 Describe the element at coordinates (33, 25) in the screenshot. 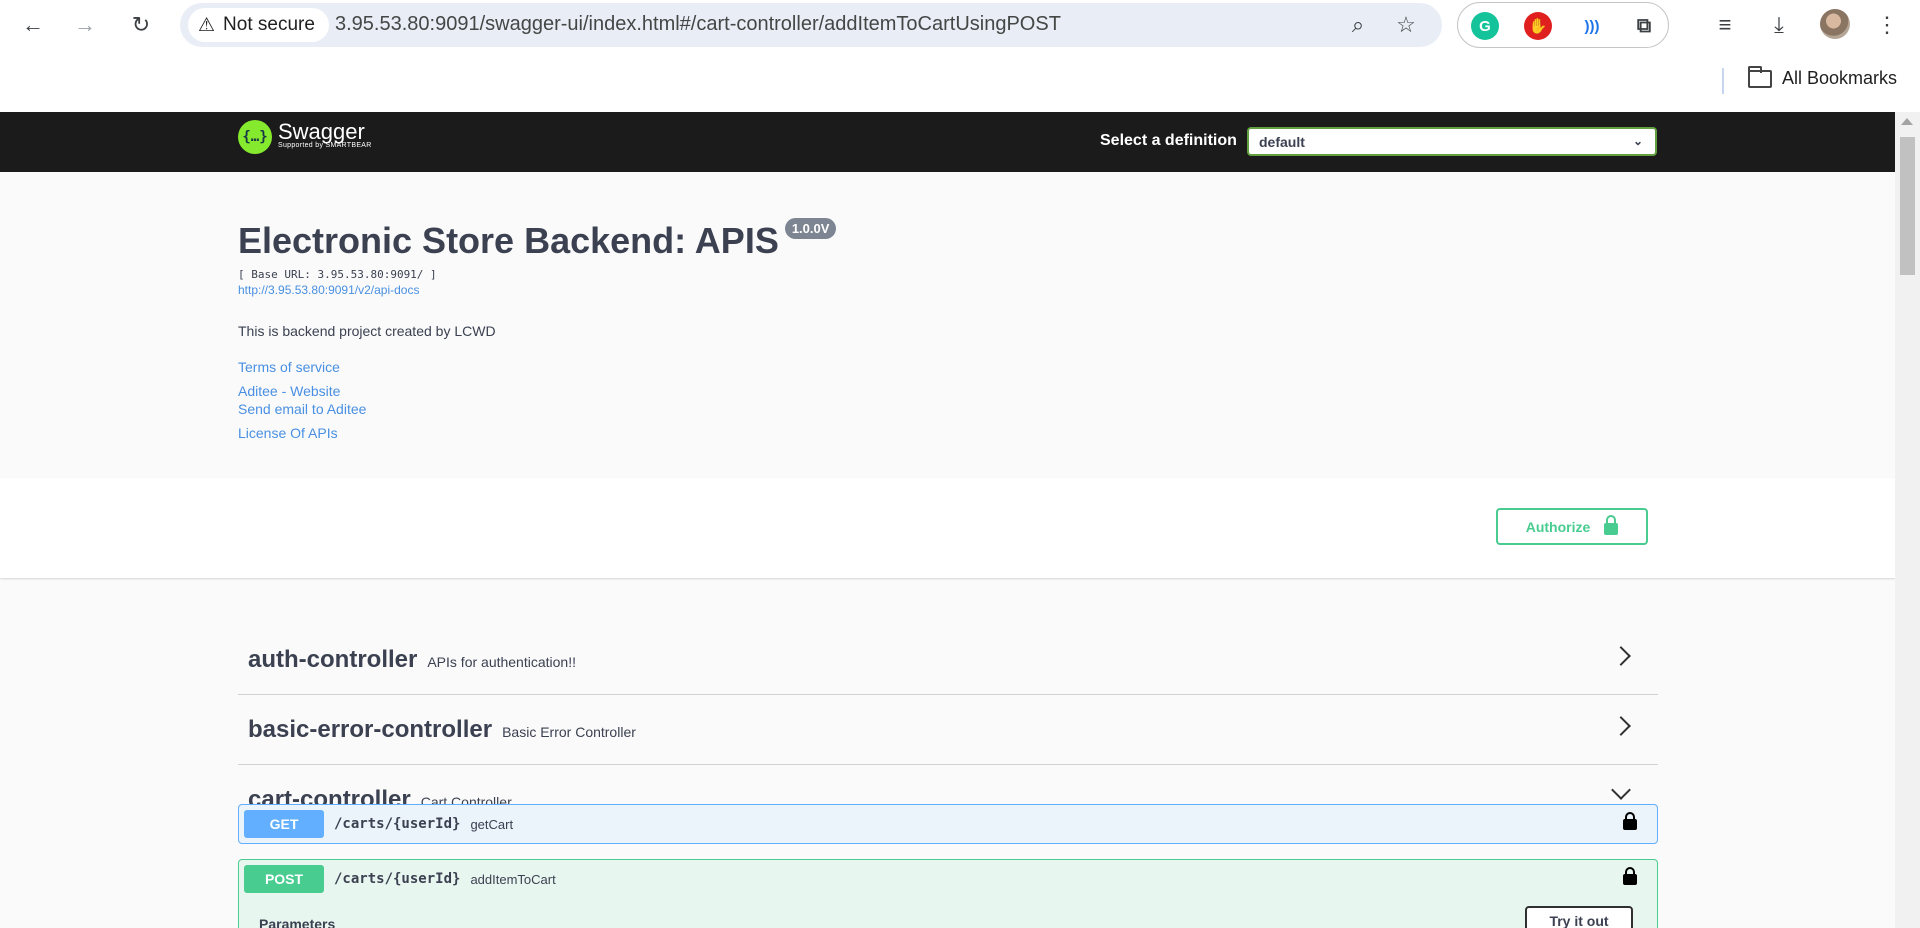

I see `back-icon: ←` at that location.